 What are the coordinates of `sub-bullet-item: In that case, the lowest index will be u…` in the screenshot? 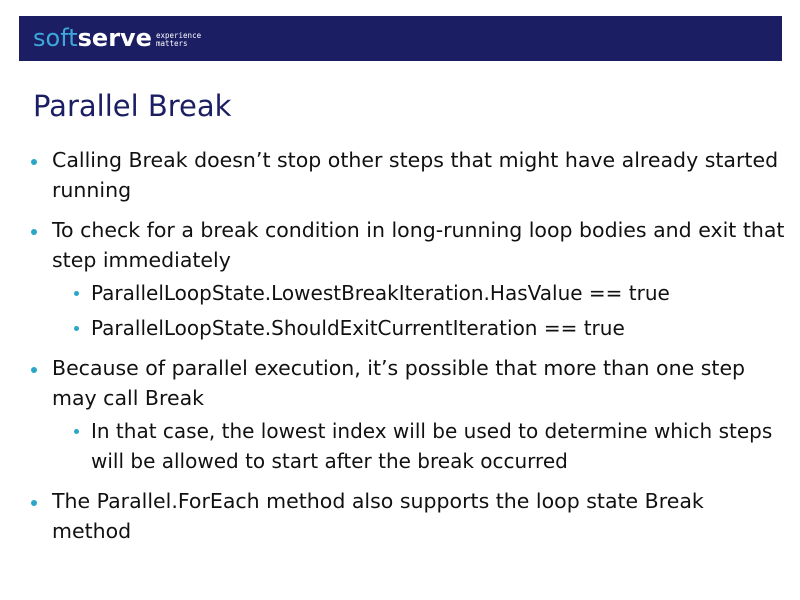 It's located at (407, 446).